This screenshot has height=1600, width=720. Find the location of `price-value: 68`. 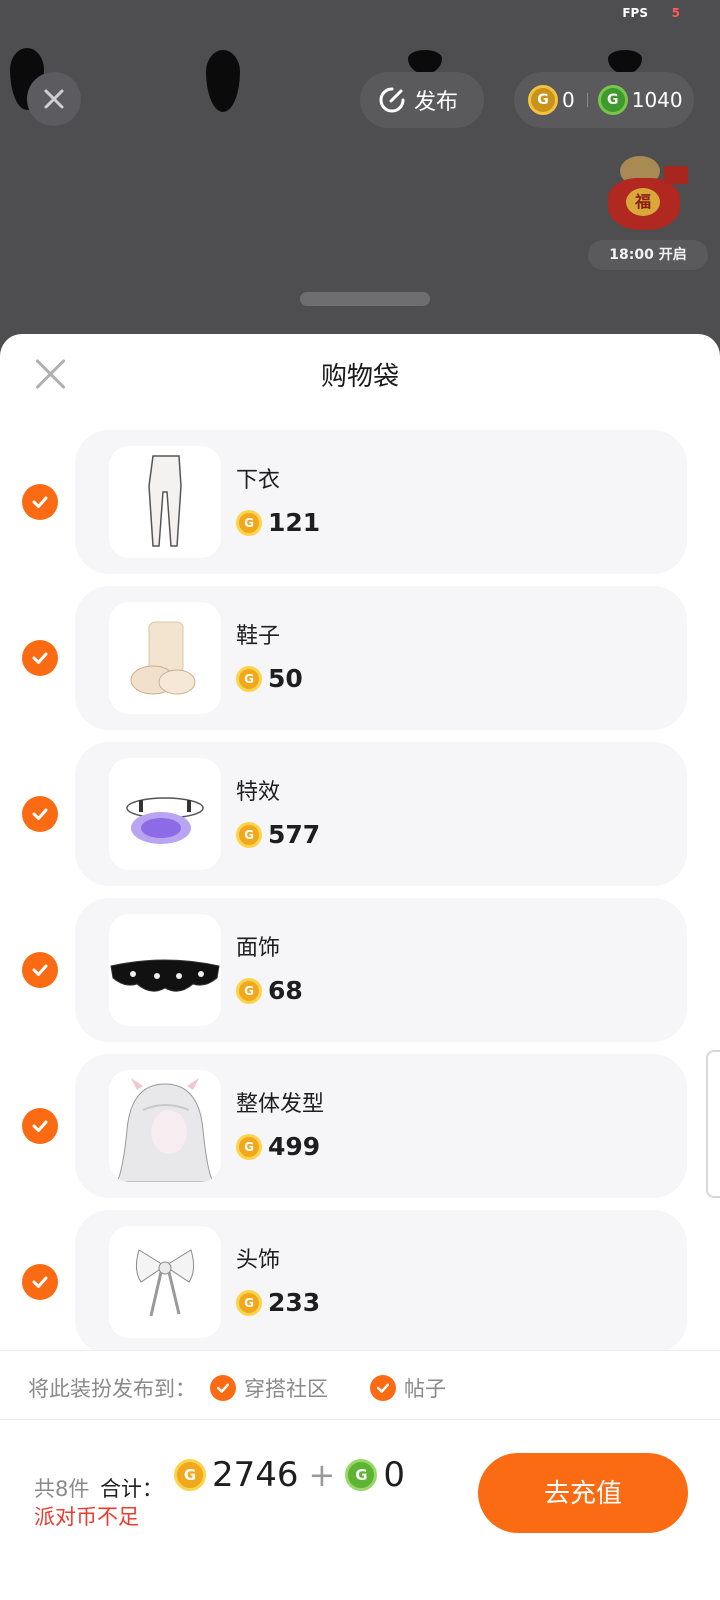

price-value: 68 is located at coordinates (285, 990).